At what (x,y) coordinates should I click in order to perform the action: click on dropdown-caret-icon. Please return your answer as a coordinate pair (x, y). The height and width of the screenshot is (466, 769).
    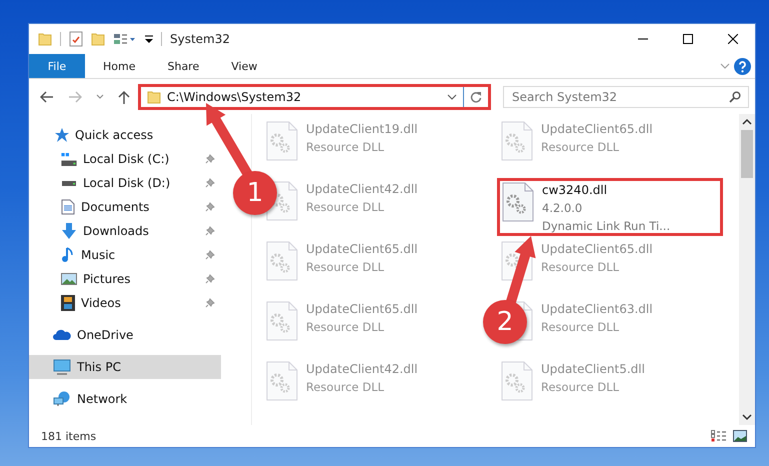
    Looking at the image, I should click on (452, 97).